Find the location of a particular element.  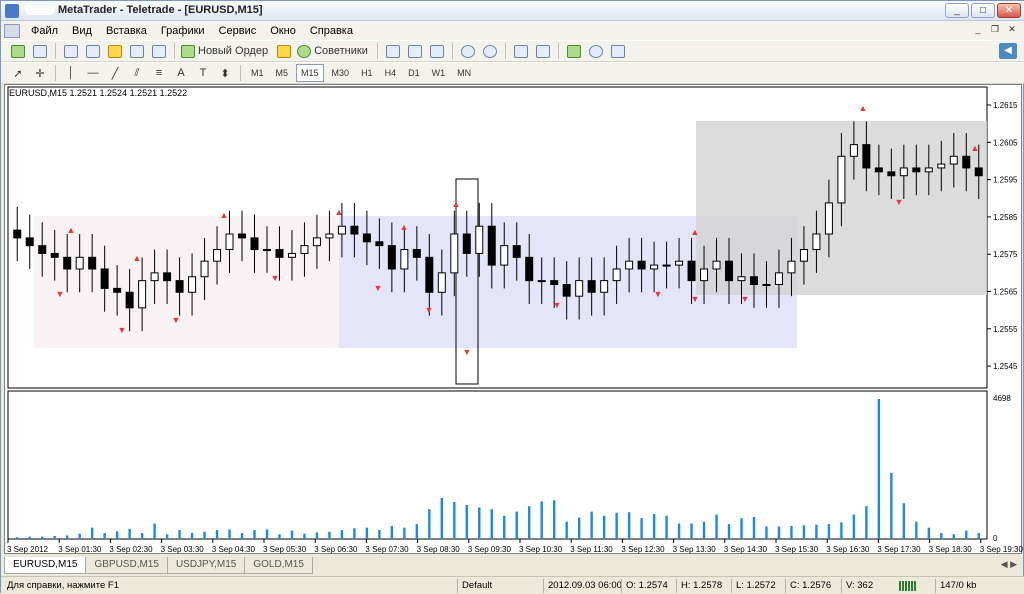

navigator-icon is located at coordinates (115, 51).